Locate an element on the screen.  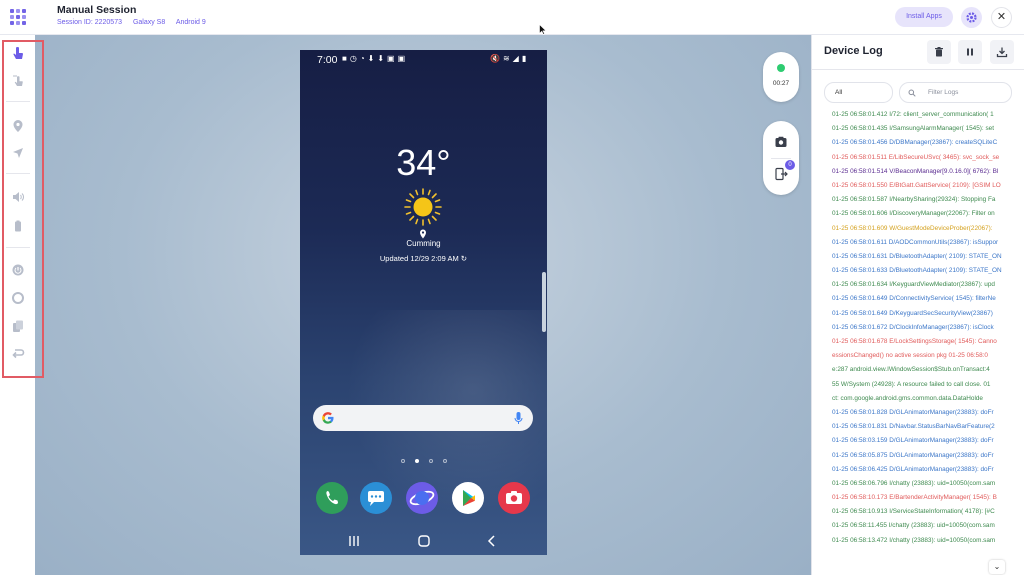
swipe-icon is located at coordinates (18, 80).